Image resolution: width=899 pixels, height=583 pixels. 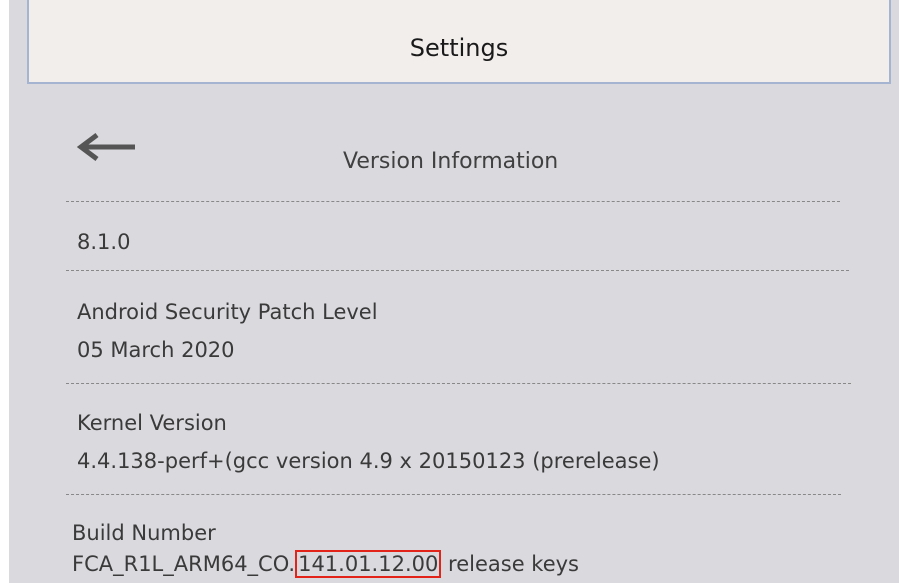 What do you see at coordinates (513, 564) in the screenshot?
I see `build-number-suffix: release keys` at bounding box center [513, 564].